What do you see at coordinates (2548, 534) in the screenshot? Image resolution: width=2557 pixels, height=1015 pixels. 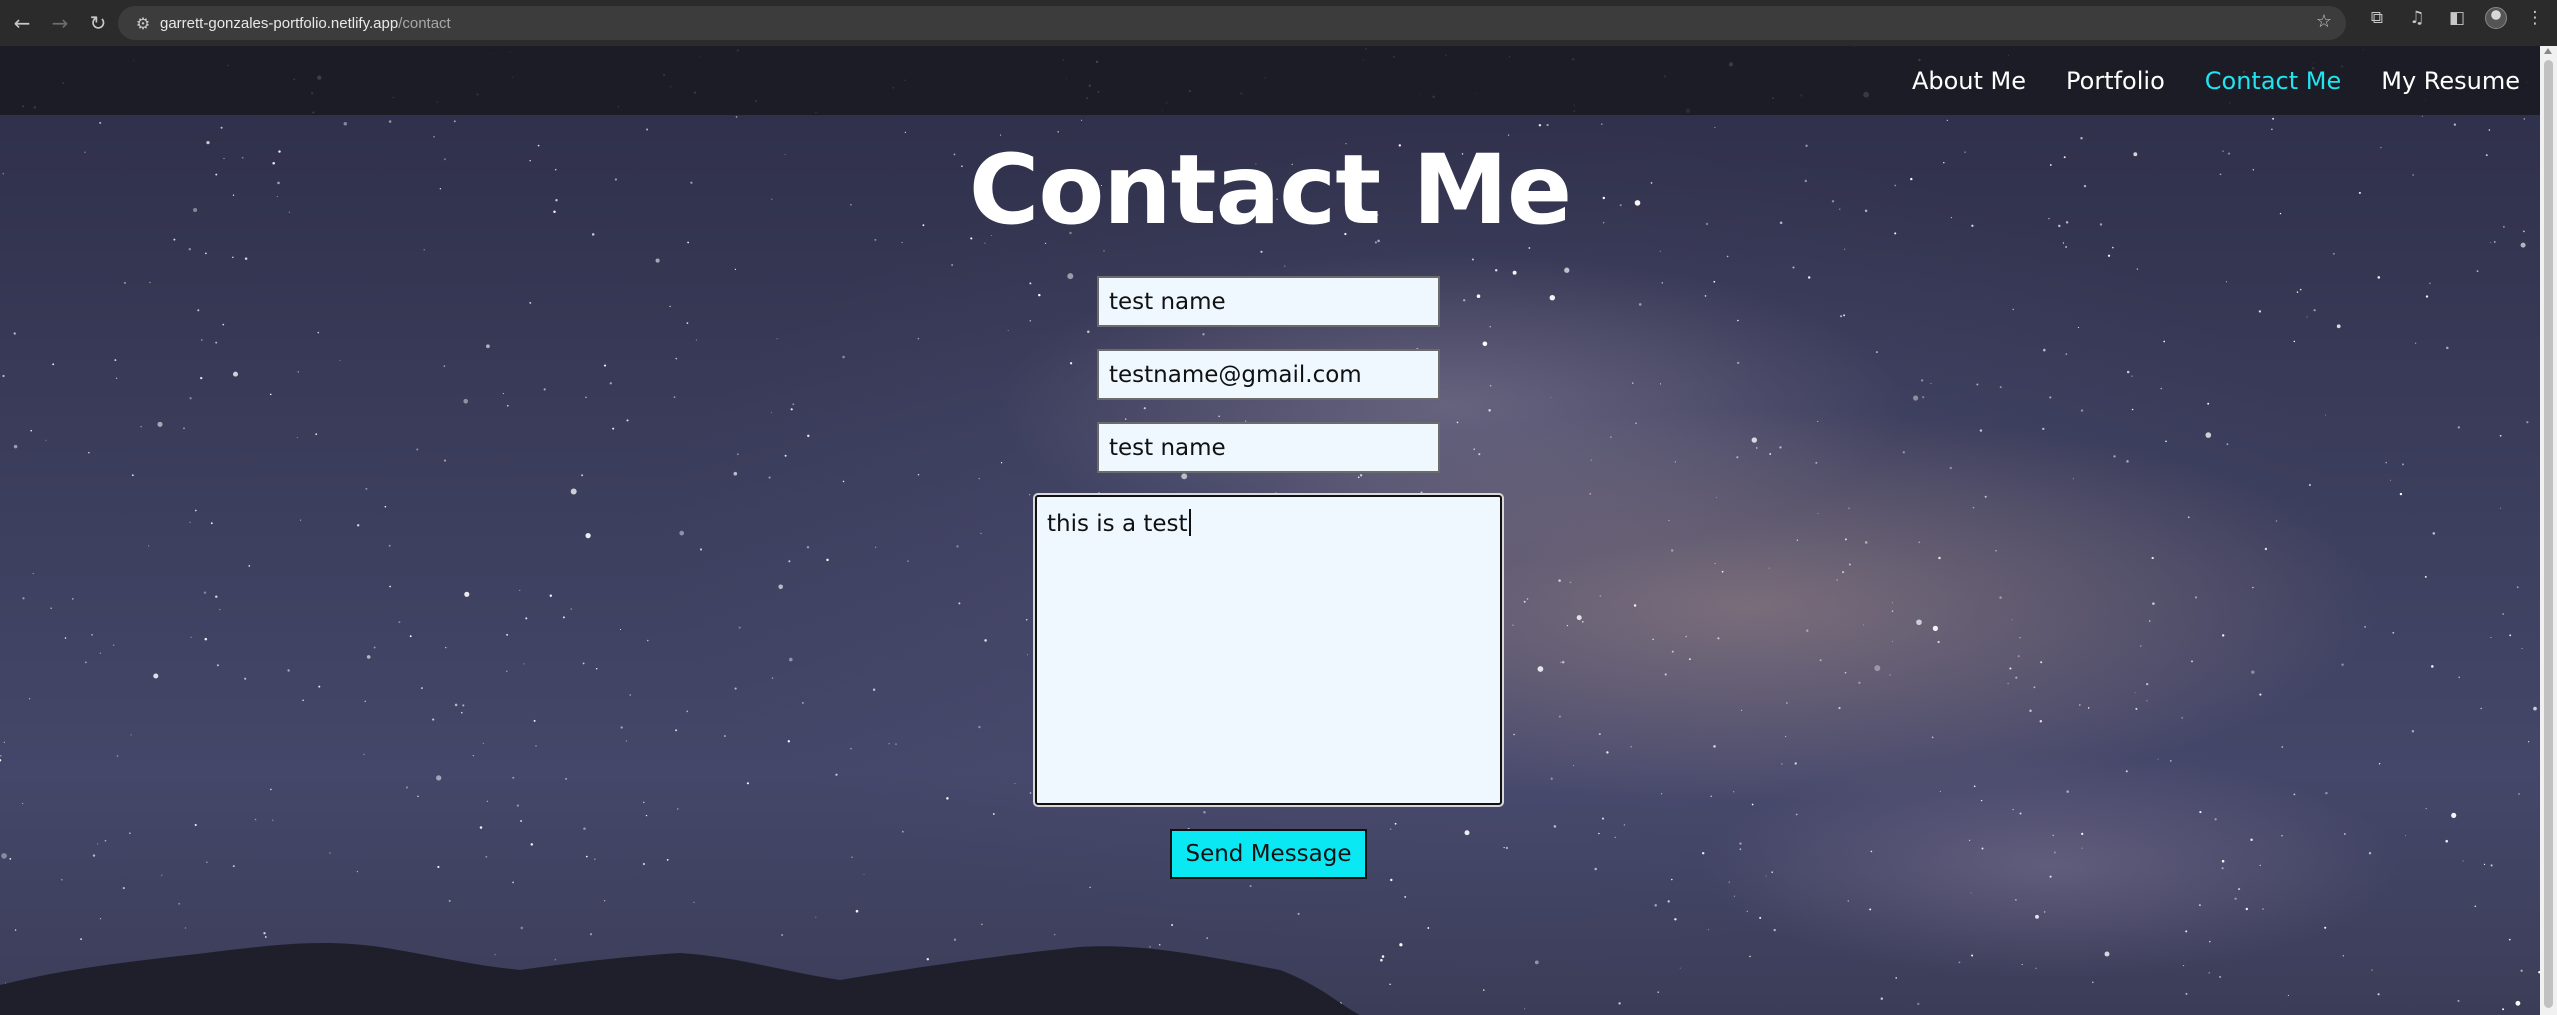 I see `scrollbar-thumb` at bounding box center [2548, 534].